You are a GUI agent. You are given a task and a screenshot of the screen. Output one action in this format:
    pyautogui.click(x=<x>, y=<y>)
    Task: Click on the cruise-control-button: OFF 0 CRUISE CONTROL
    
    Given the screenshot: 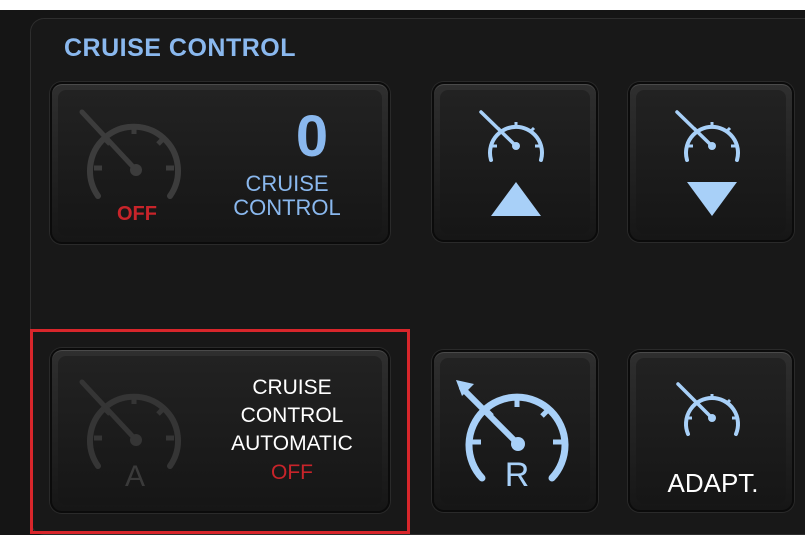 What is the action you would take?
    pyautogui.click(x=220, y=163)
    